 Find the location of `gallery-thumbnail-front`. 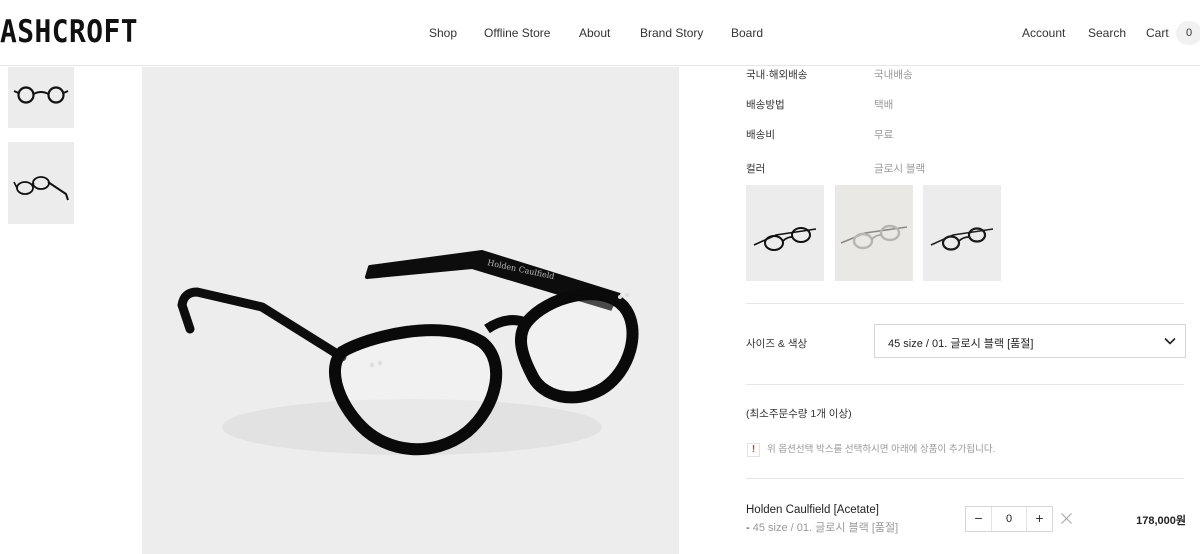

gallery-thumbnail-front is located at coordinates (41, 97).